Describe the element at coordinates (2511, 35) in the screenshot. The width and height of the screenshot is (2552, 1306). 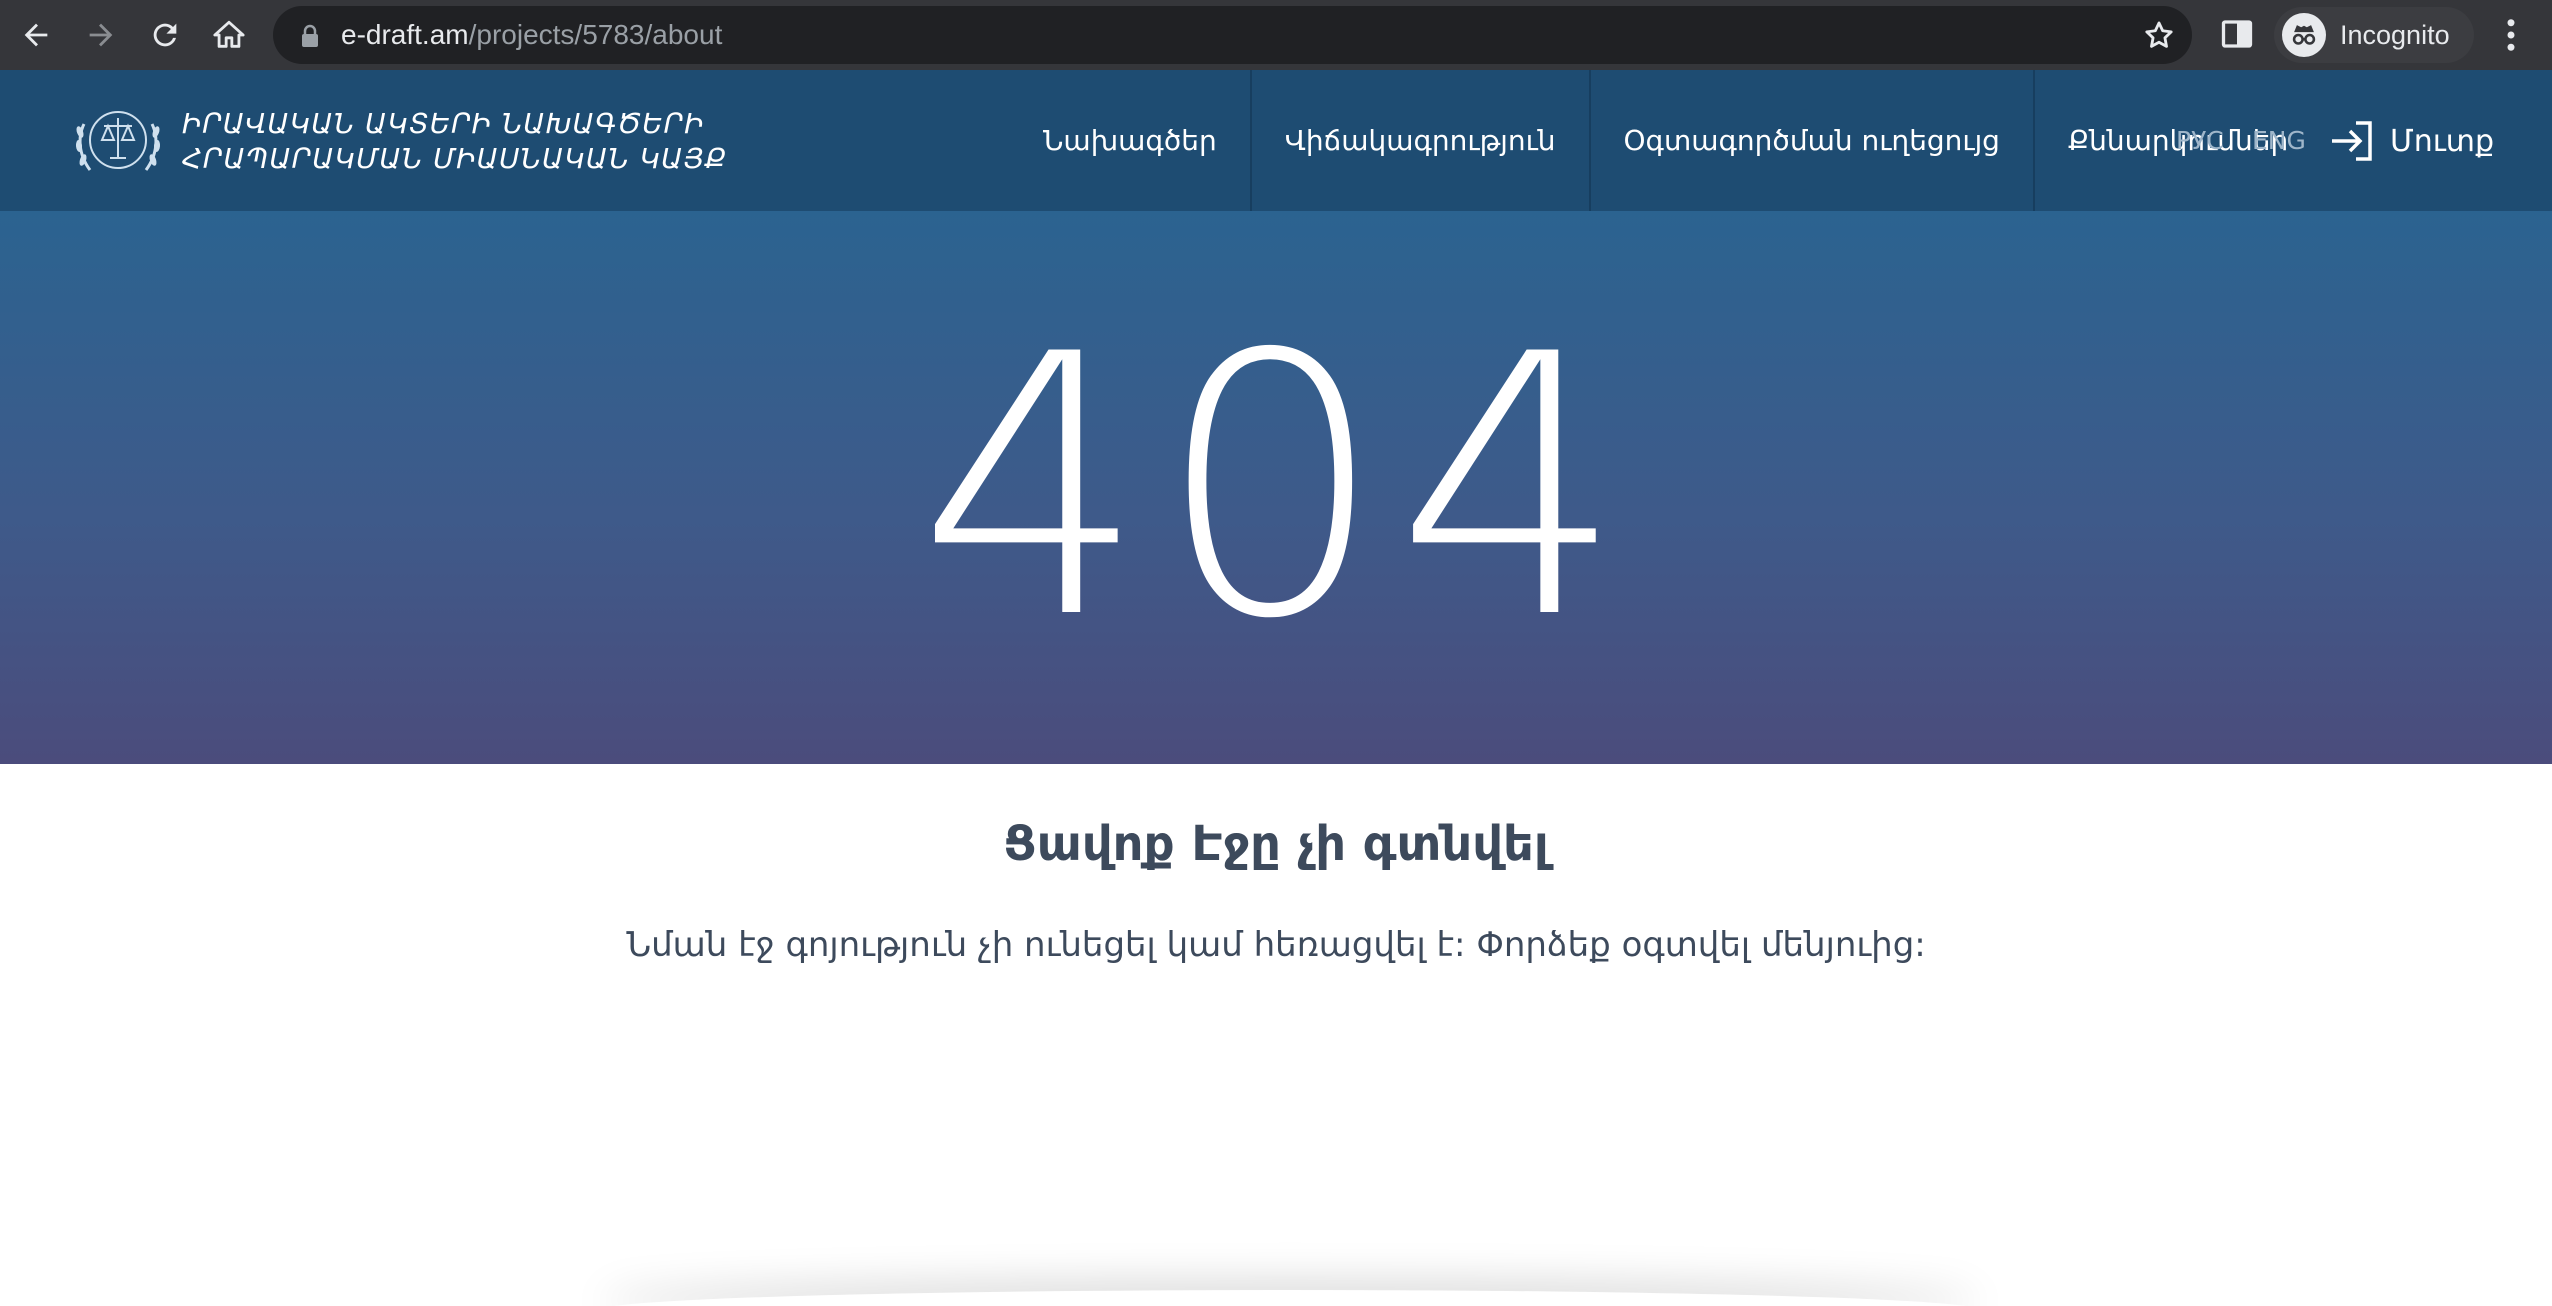
I see `kebab-menu-icon` at that location.